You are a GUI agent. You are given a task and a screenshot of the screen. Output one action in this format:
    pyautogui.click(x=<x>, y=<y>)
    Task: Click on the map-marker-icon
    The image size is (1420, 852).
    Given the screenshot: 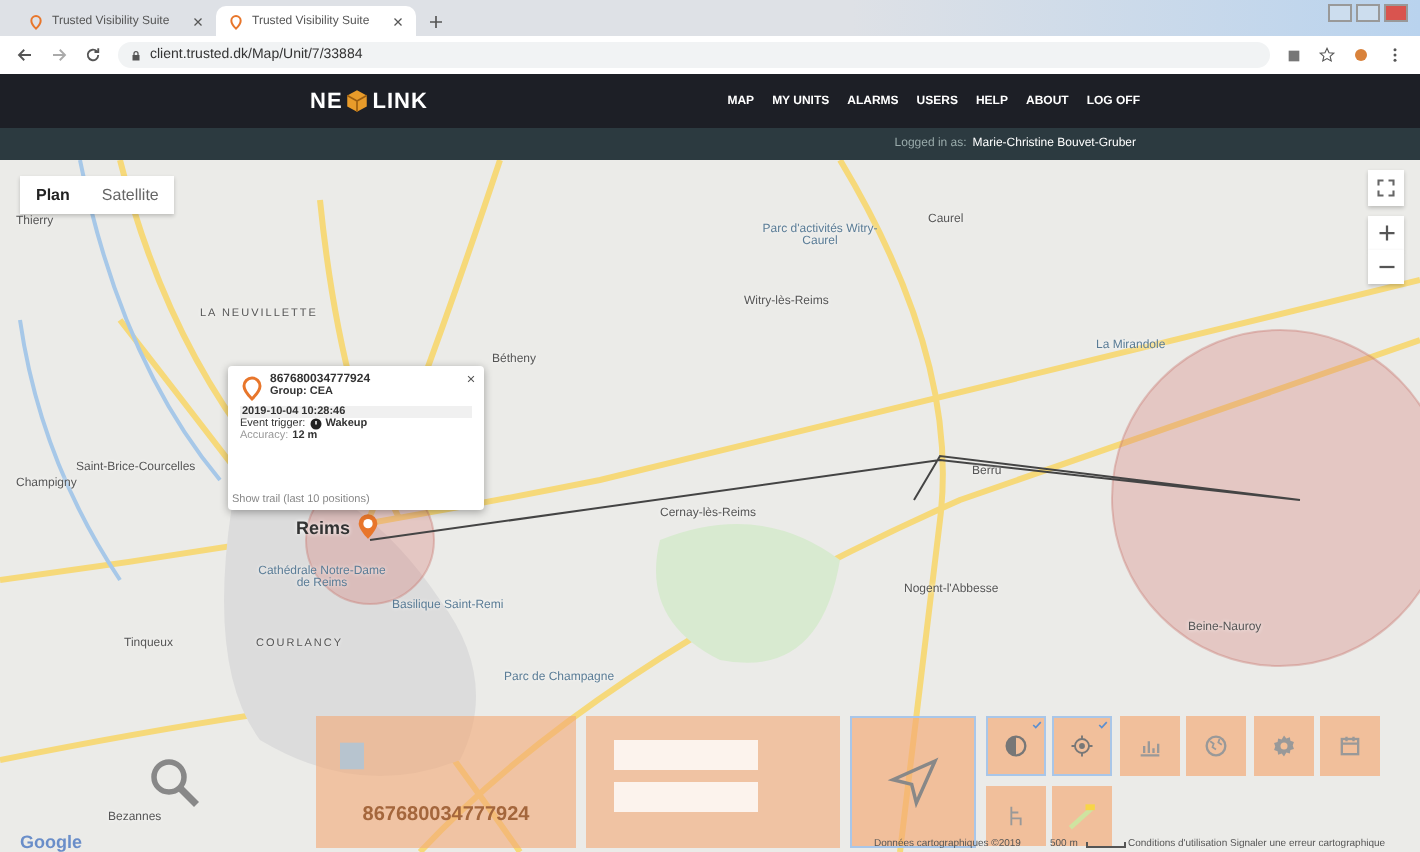 What is the action you would take?
    pyautogui.click(x=368, y=526)
    